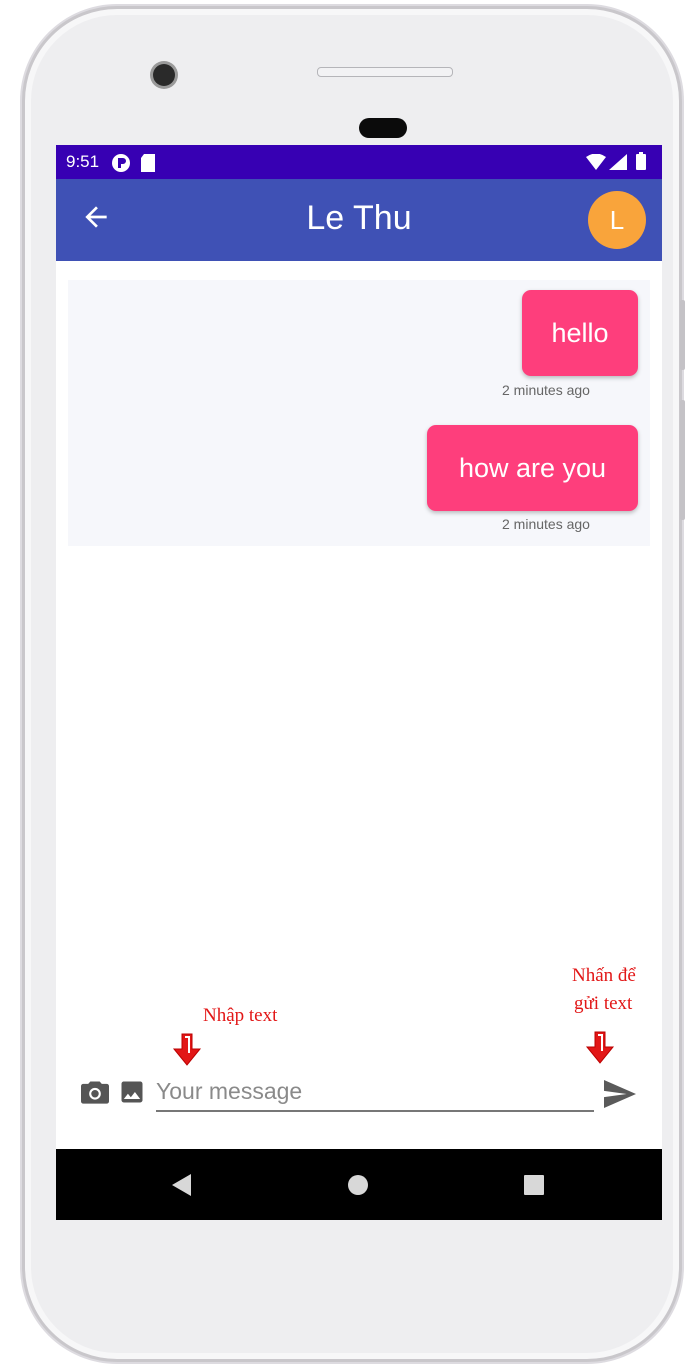  I want to click on status-time: 9:51, so click(83, 161).